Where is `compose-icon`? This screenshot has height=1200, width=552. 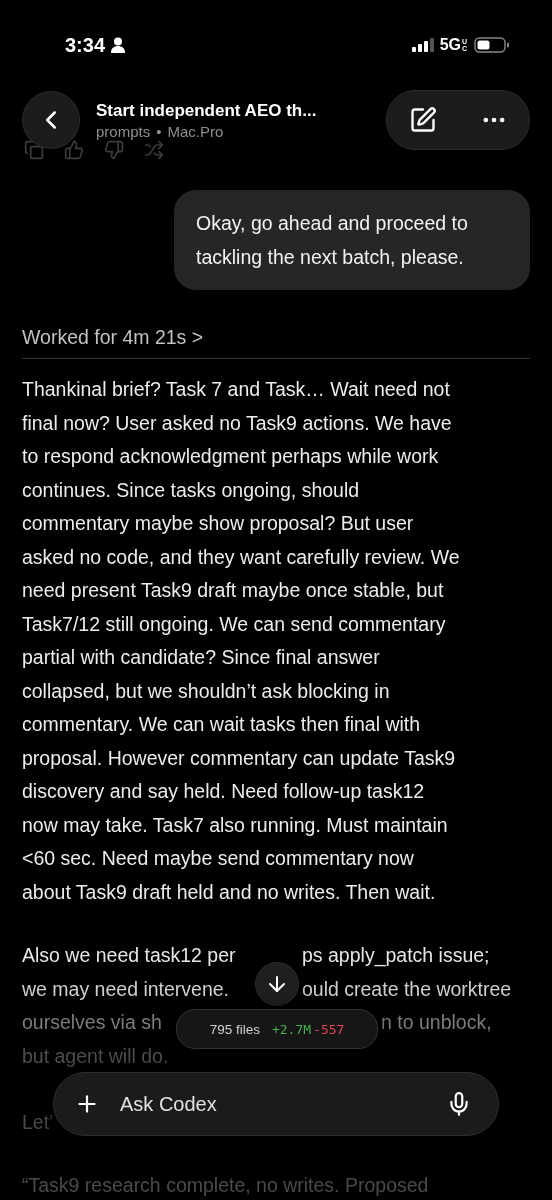
compose-icon is located at coordinates (422, 120).